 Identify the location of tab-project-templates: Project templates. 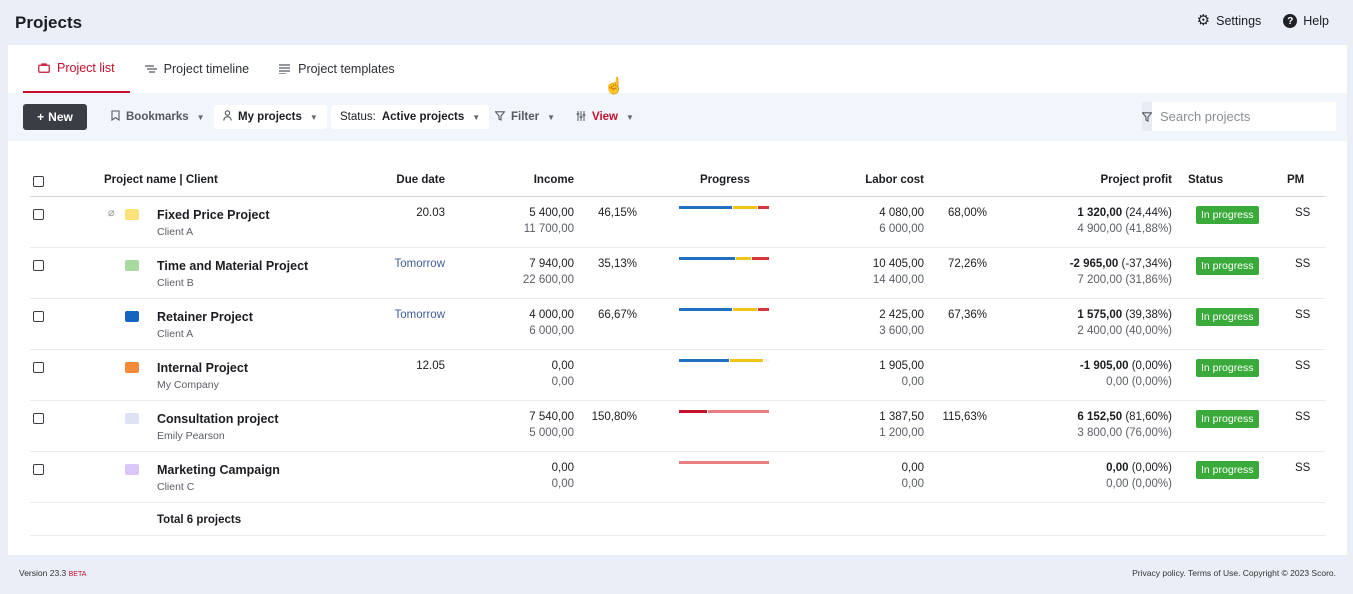
(337, 69).